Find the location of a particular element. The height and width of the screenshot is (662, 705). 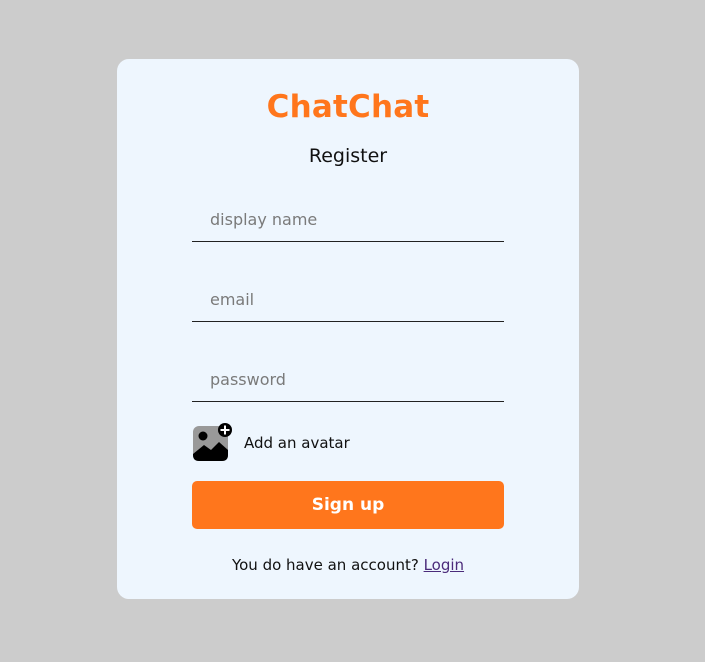

add-avatar-button: Add an avatar is located at coordinates (271, 443).